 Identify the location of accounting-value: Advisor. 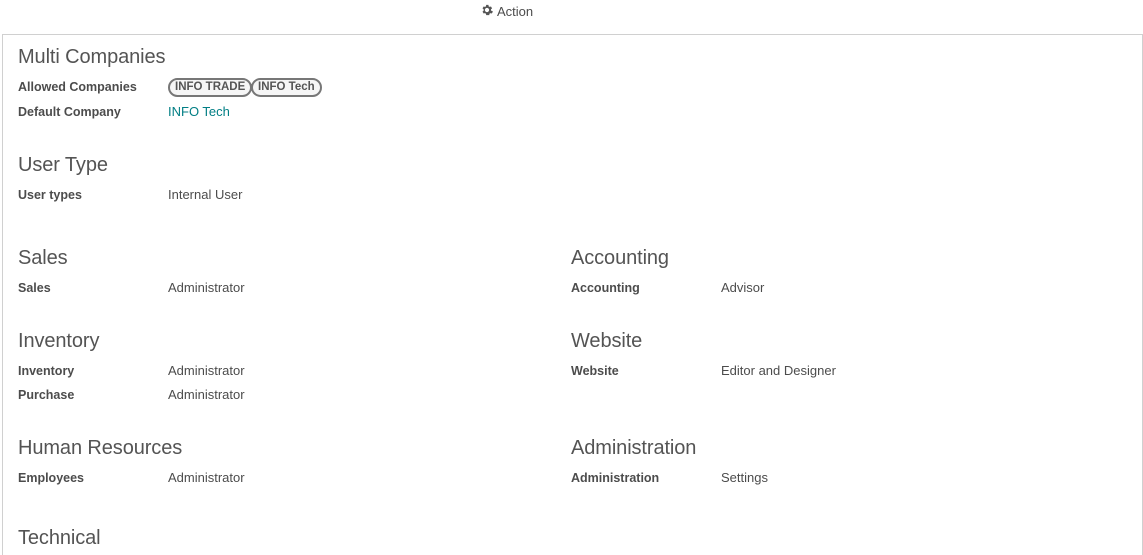
(742, 287).